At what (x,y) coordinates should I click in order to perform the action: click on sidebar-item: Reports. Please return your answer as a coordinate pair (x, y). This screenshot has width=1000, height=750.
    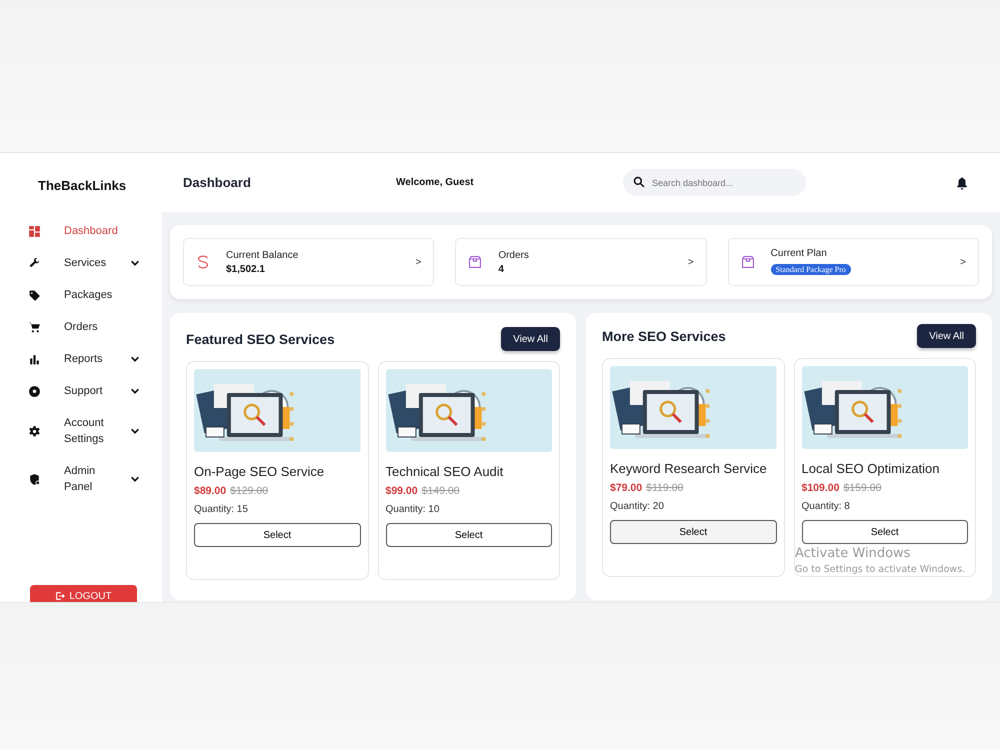
    Looking at the image, I should click on (81, 359).